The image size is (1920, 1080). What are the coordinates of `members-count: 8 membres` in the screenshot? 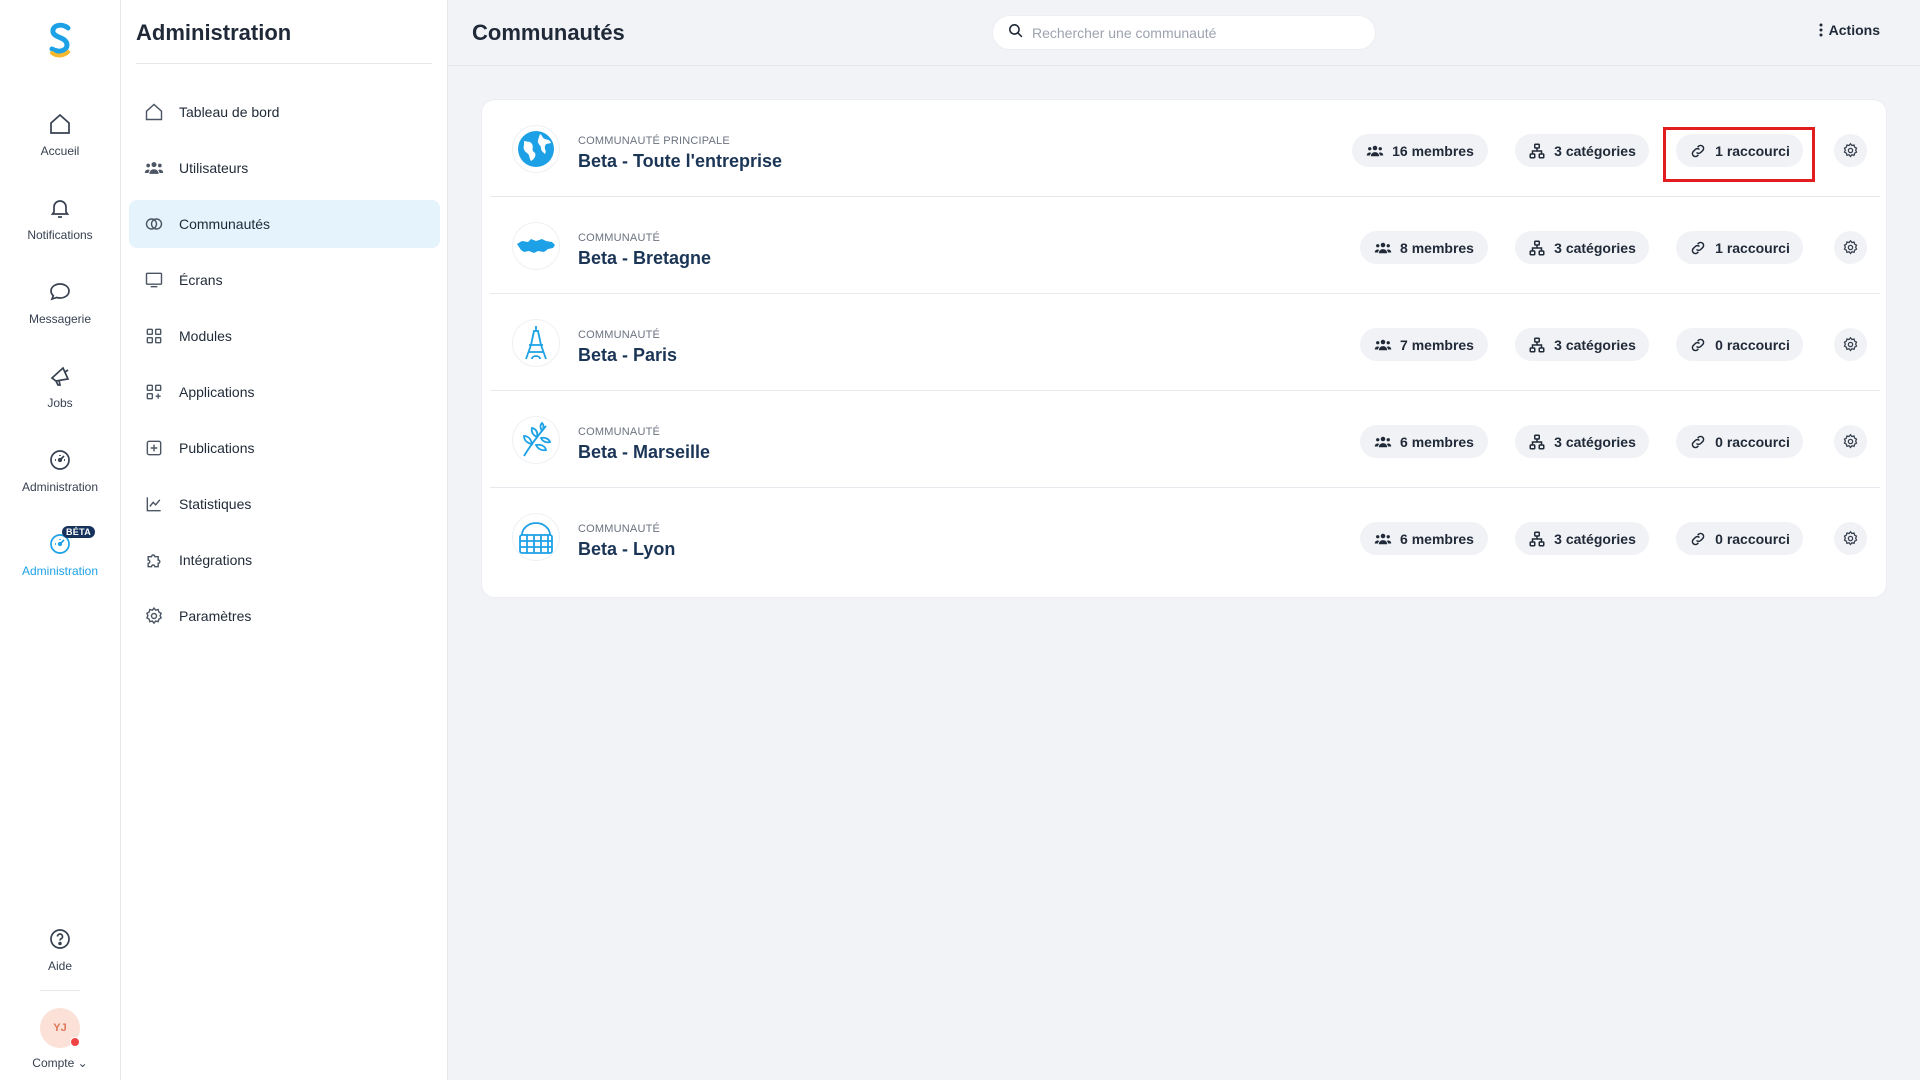 It's located at (1437, 247).